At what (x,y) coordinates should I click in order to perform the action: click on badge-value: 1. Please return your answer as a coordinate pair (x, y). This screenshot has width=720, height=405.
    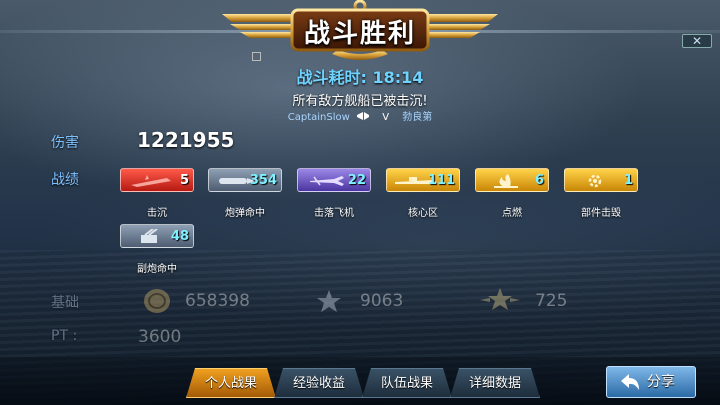
    Looking at the image, I should click on (628, 180).